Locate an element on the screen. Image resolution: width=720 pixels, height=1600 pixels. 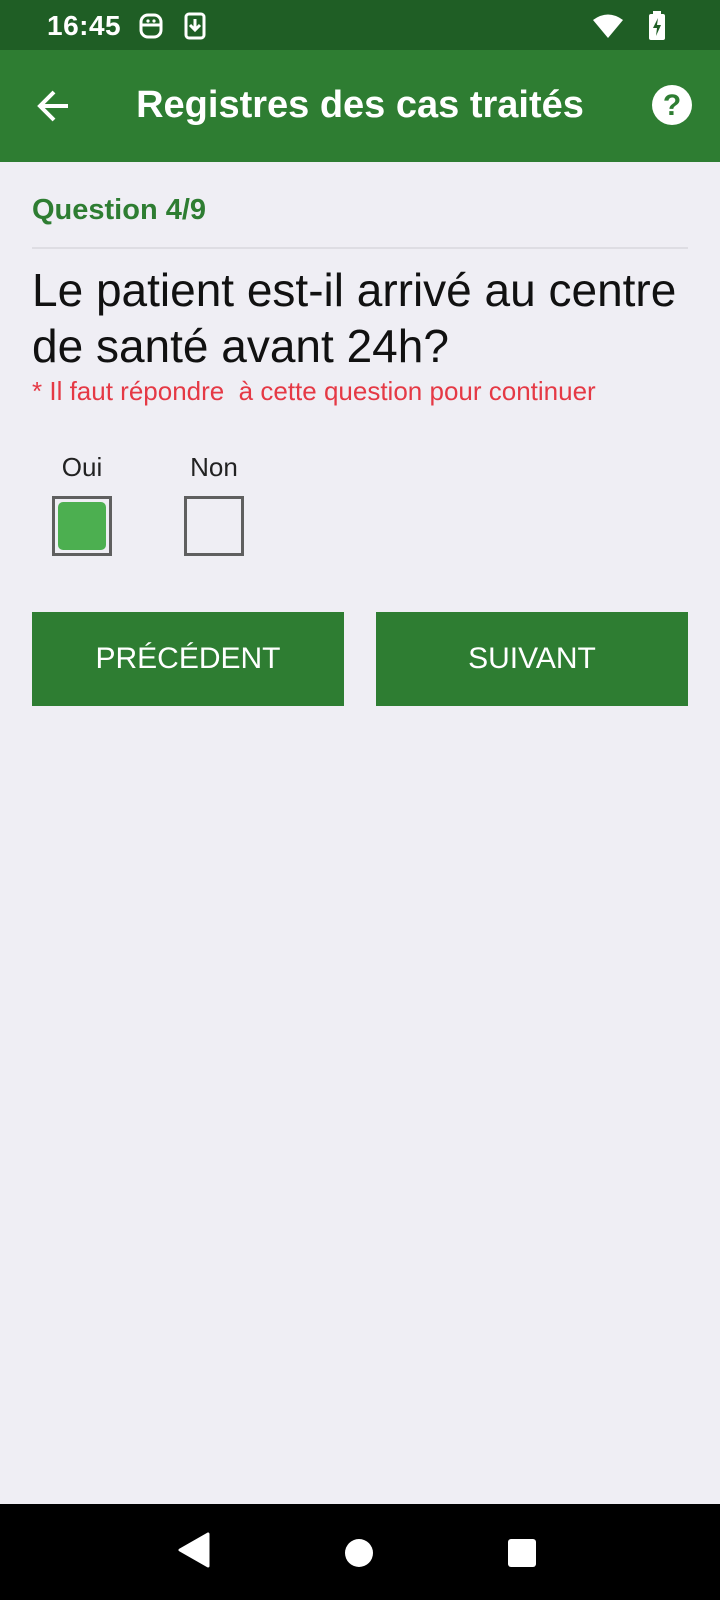
wifi-icon is located at coordinates (608, 28).